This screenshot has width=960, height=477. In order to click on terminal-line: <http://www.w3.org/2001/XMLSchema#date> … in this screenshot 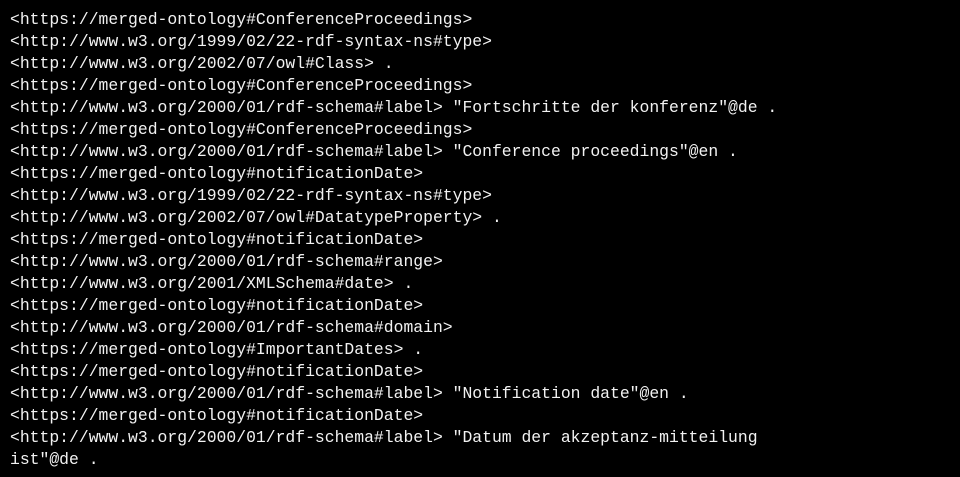, I will do `click(212, 283)`.